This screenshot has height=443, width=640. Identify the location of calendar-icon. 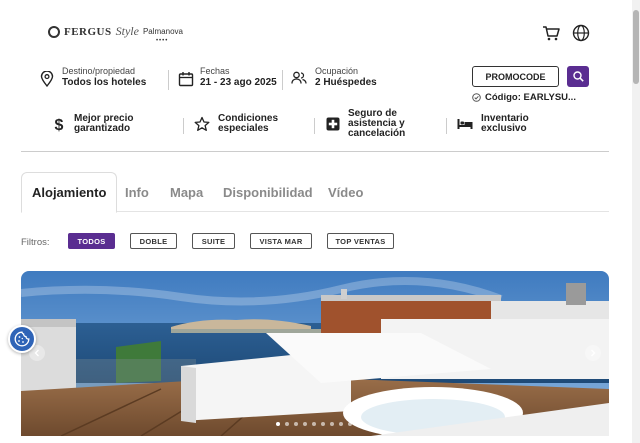
(186, 79).